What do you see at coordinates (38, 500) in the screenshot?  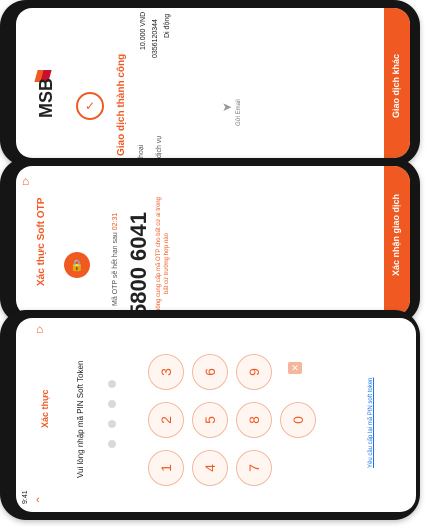 I see `back-chevron-icon: ‹` at bounding box center [38, 500].